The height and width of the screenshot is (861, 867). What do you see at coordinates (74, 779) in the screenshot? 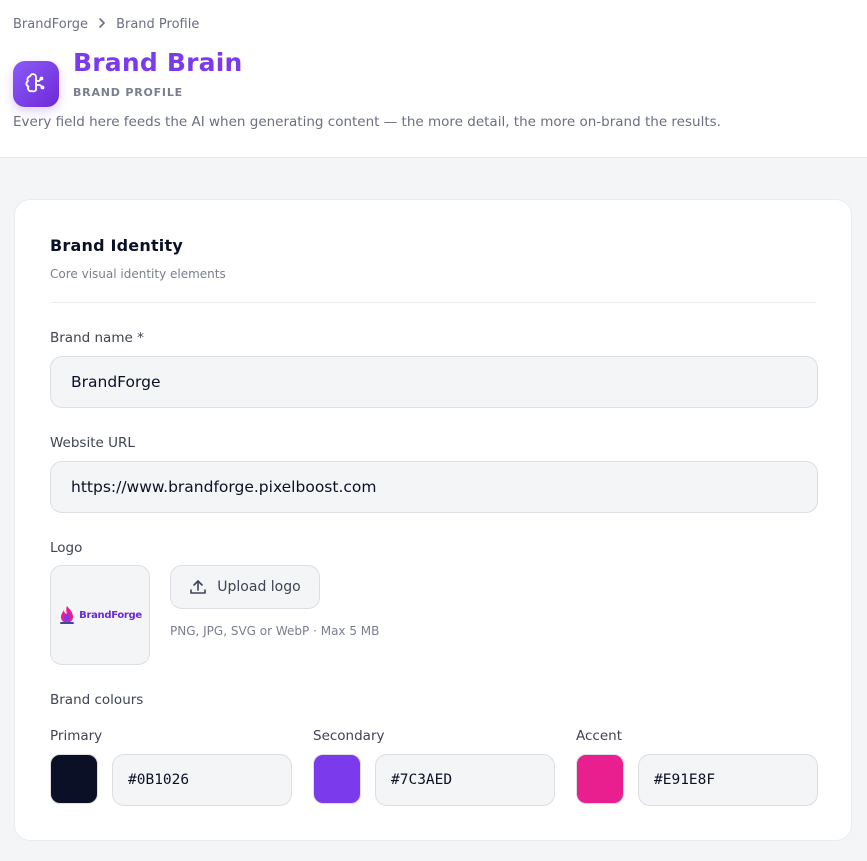
I see `colour-primary-swatch` at bounding box center [74, 779].